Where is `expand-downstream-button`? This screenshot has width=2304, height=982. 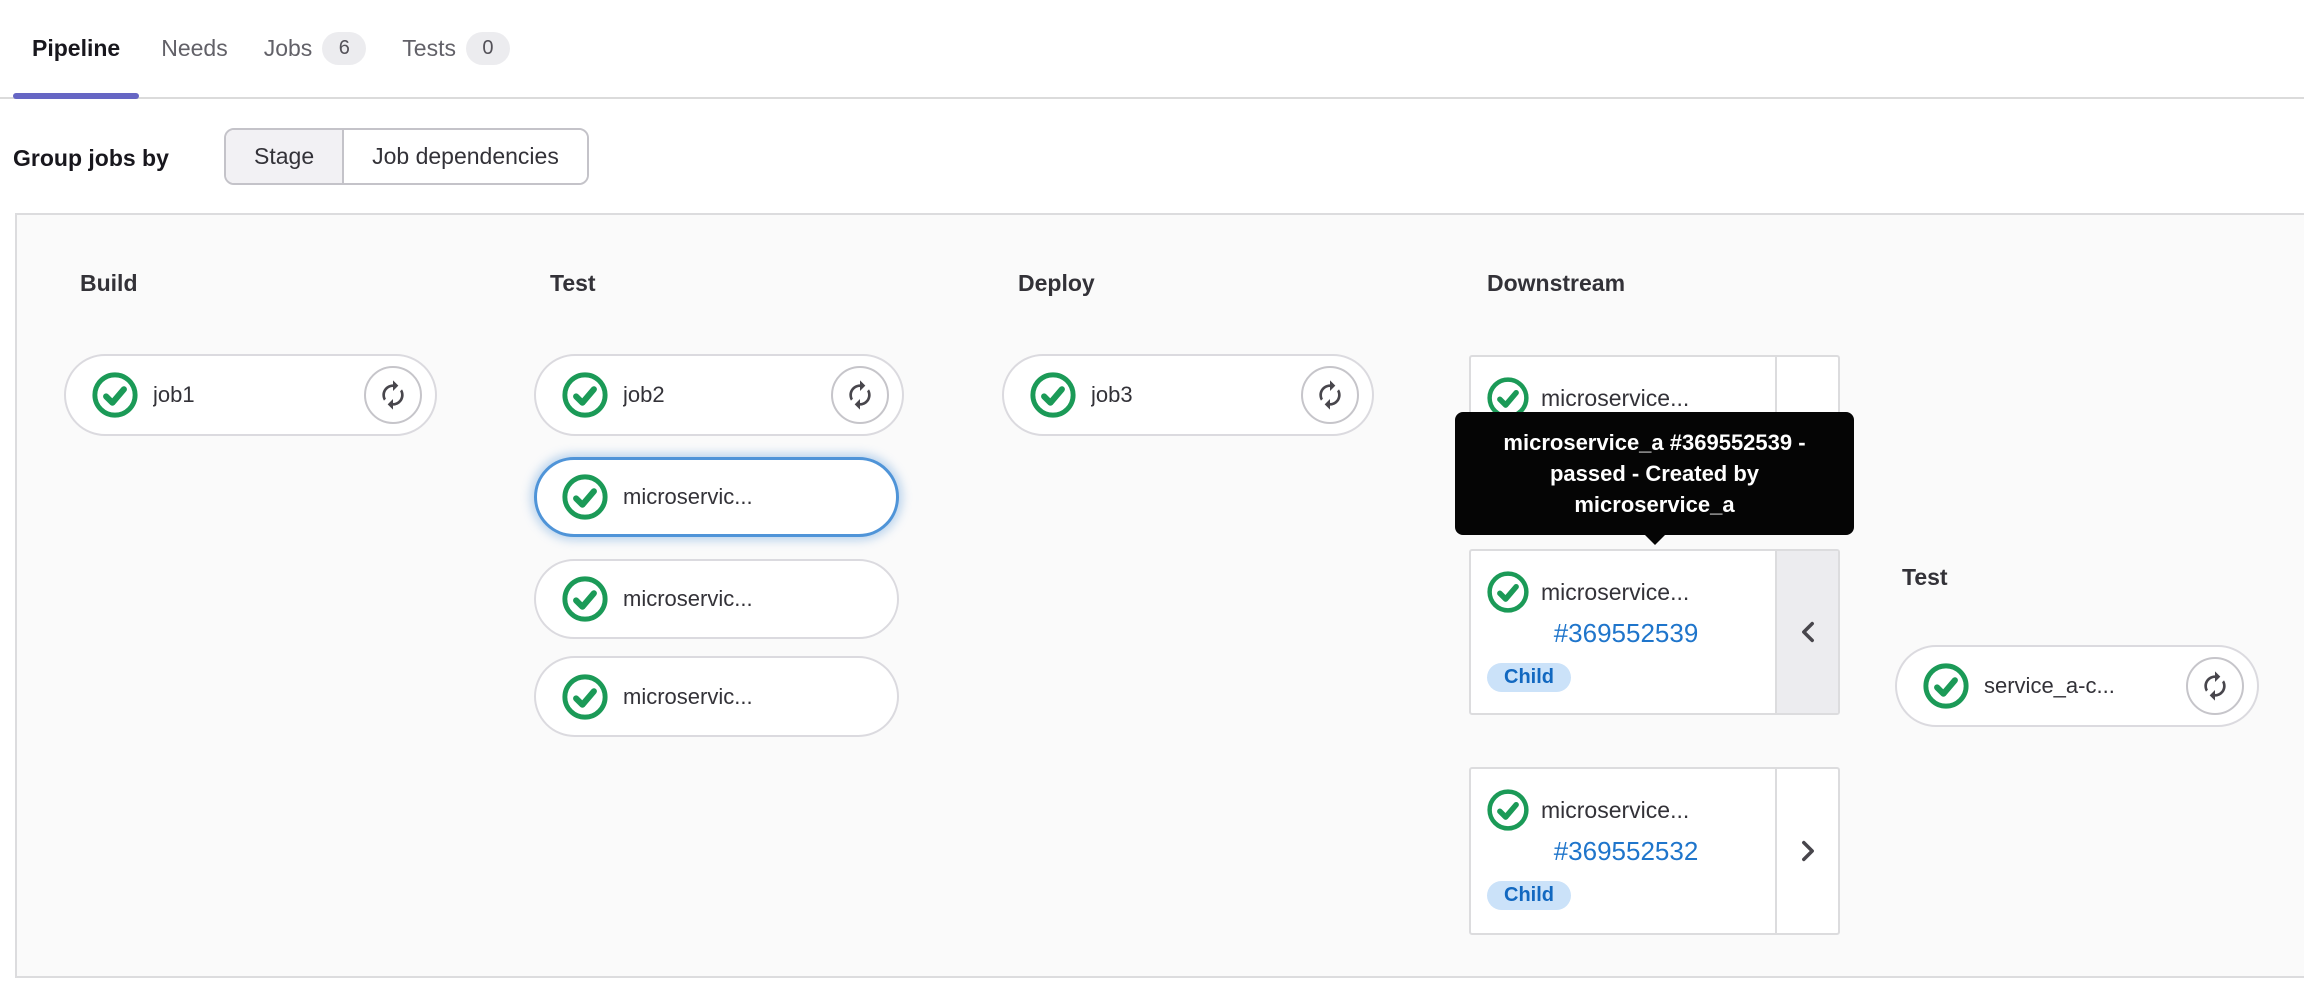
expand-downstream-button is located at coordinates (1806, 851).